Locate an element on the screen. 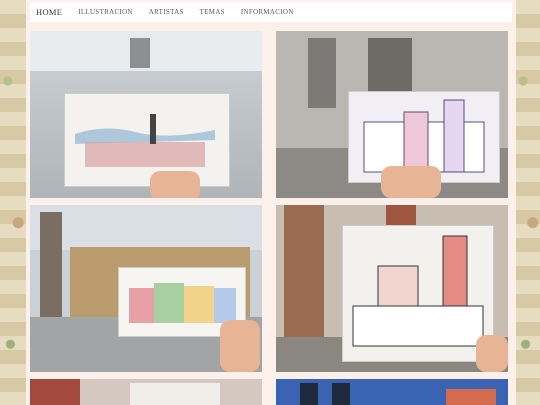 The image size is (540, 405). photo-red-buildings is located at coordinates (146, 392).